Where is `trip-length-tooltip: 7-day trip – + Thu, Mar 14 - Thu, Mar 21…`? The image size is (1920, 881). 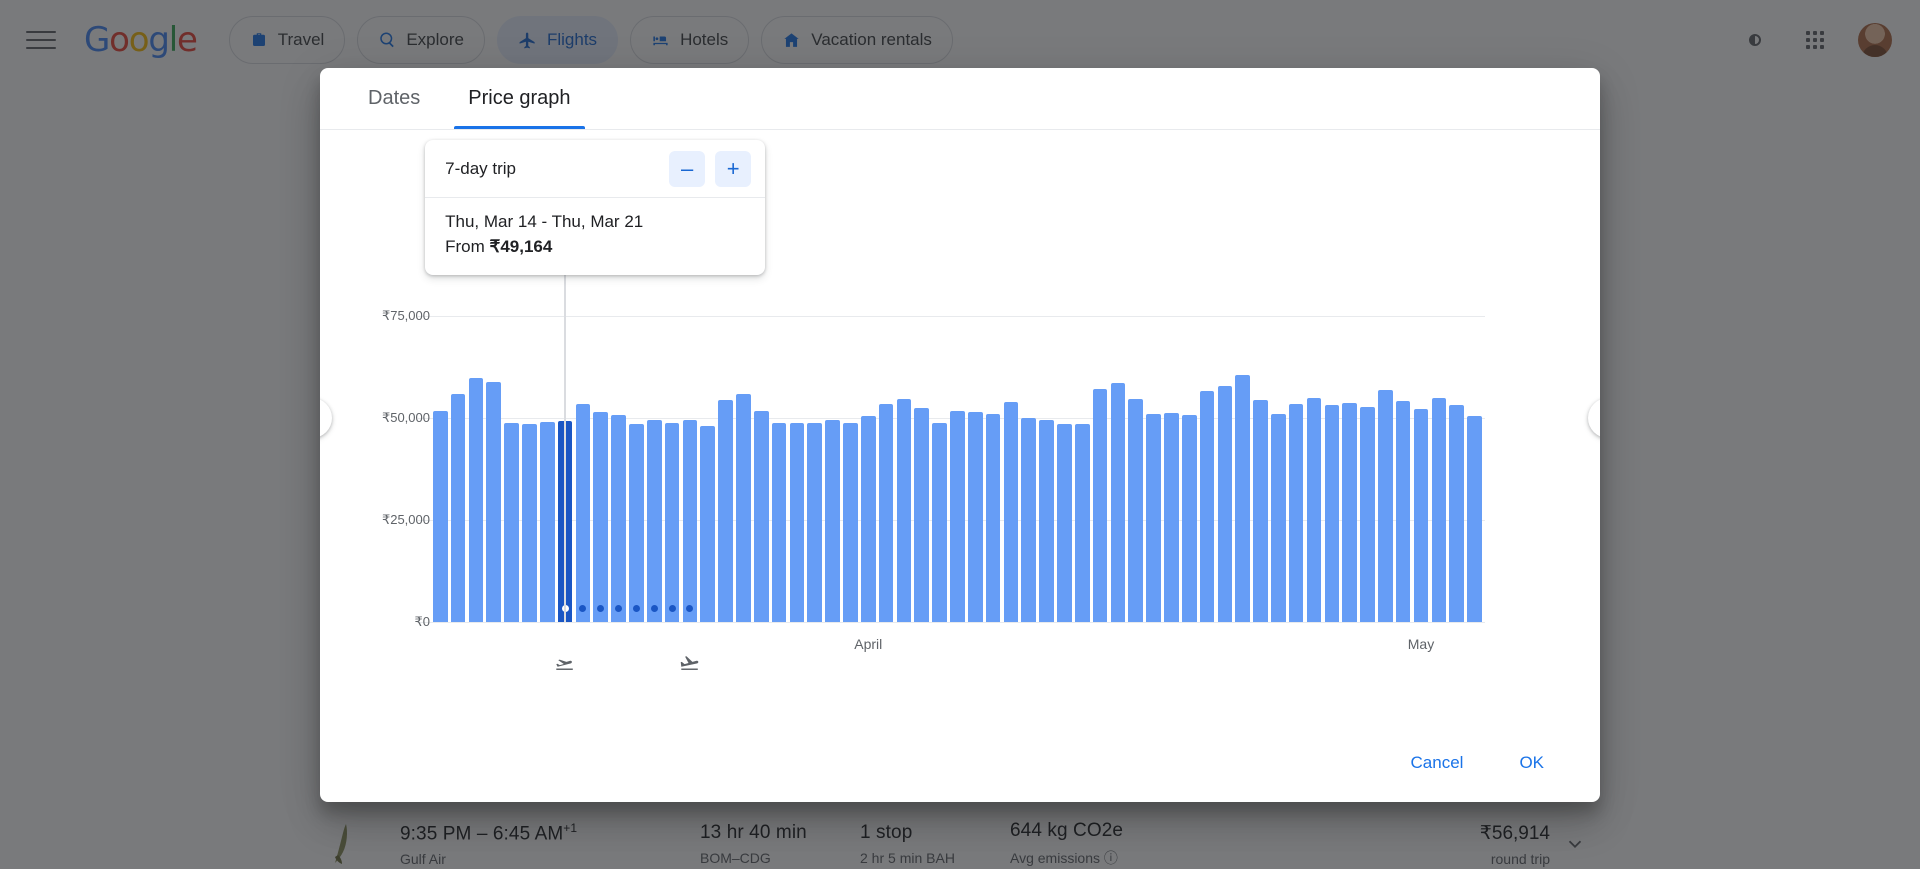
trip-length-tooltip: 7-day trip – + Thu, Mar 14 - Thu, Mar 21… is located at coordinates (595, 207).